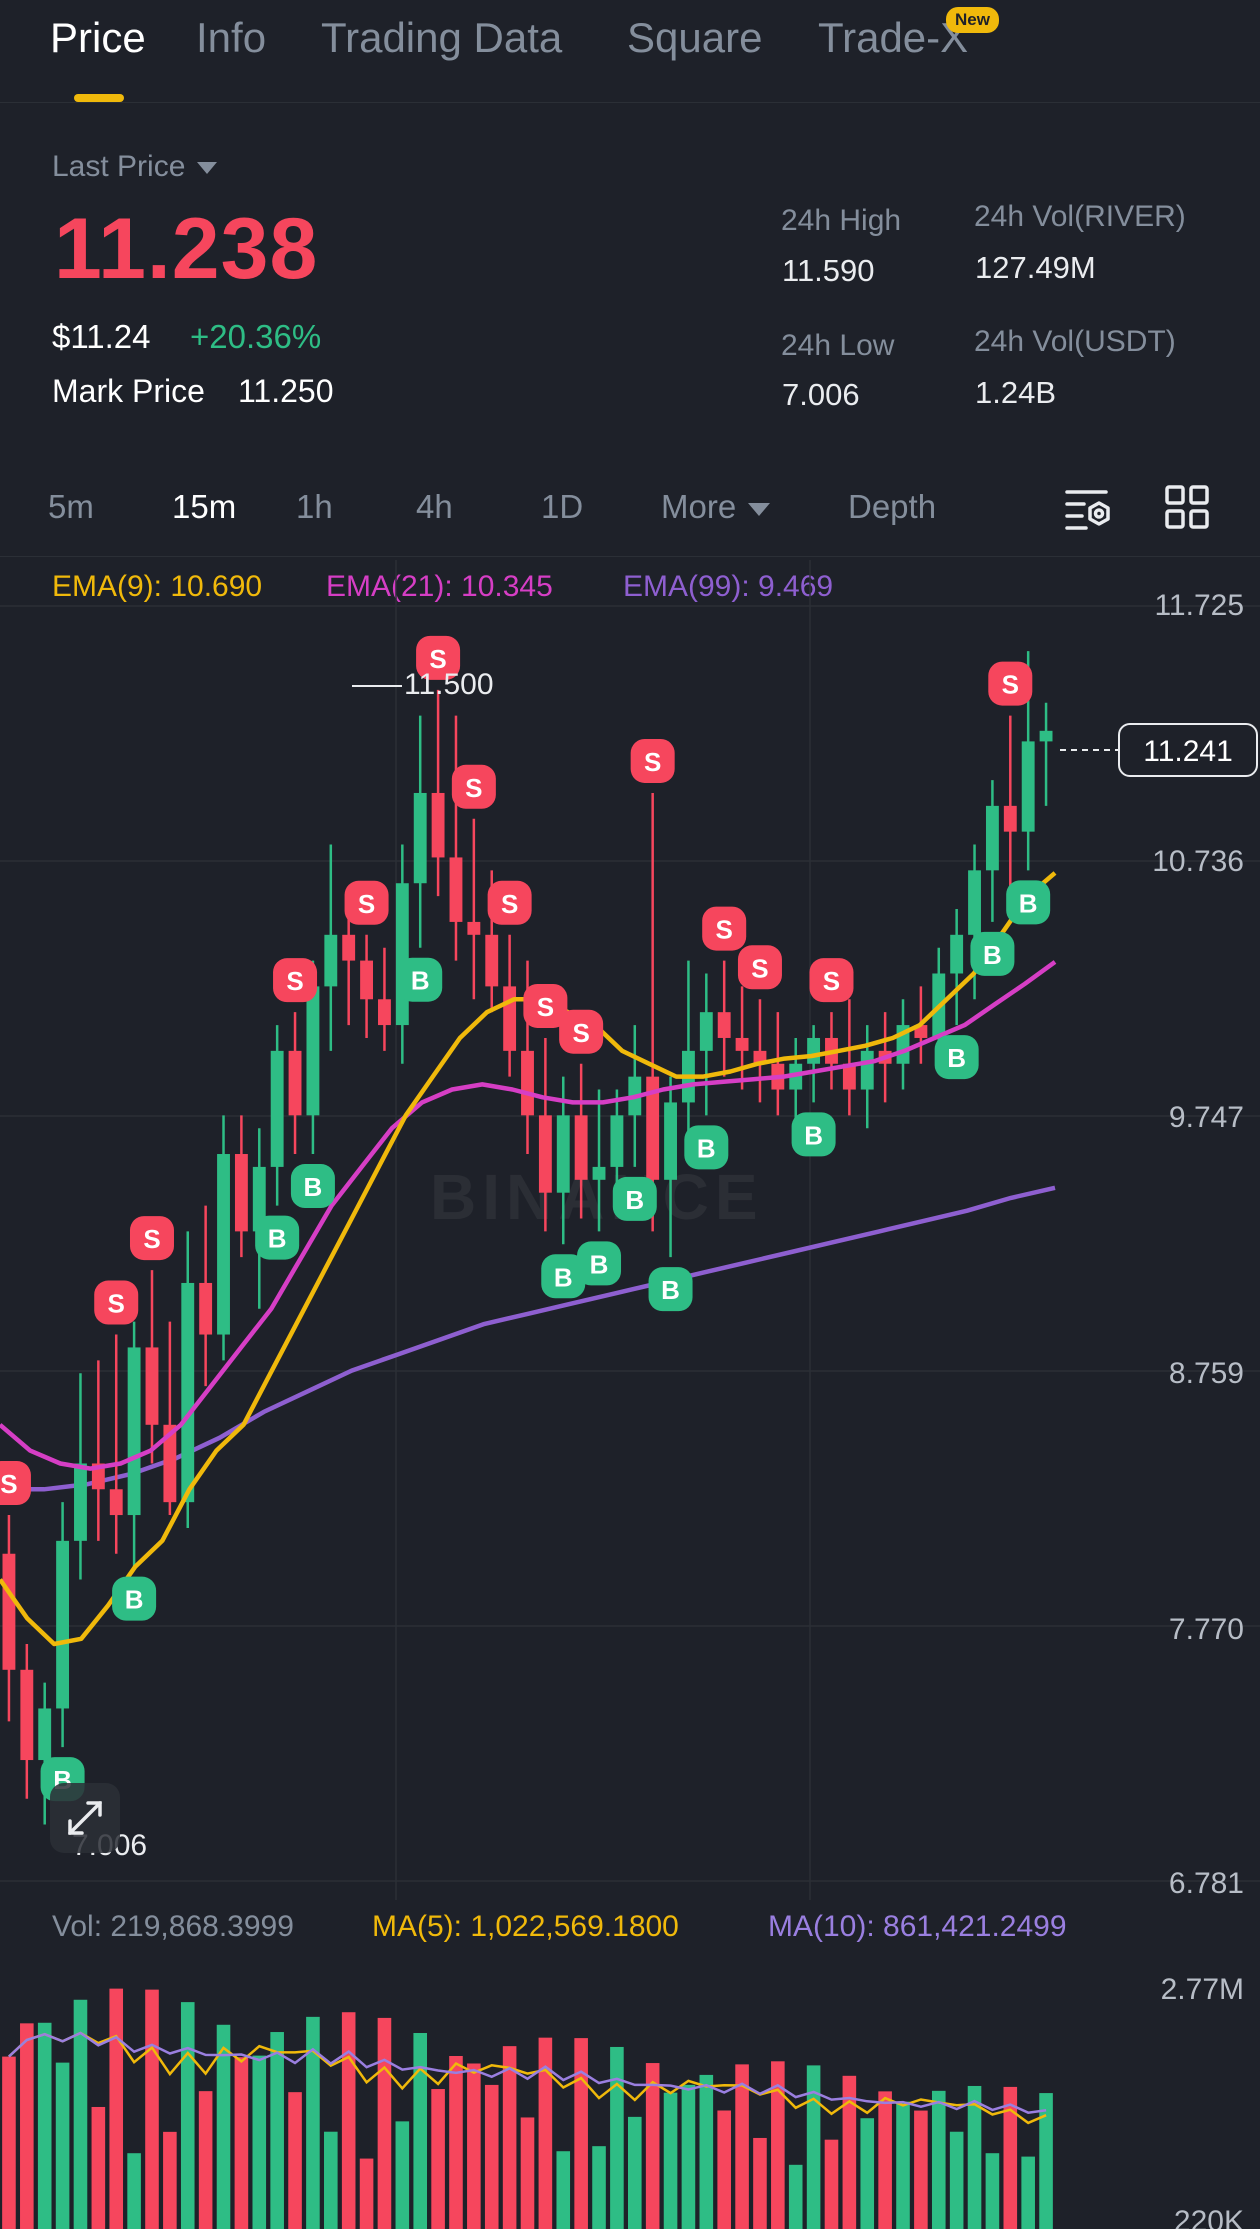  I want to click on interval-15m: 15m, so click(204, 507).